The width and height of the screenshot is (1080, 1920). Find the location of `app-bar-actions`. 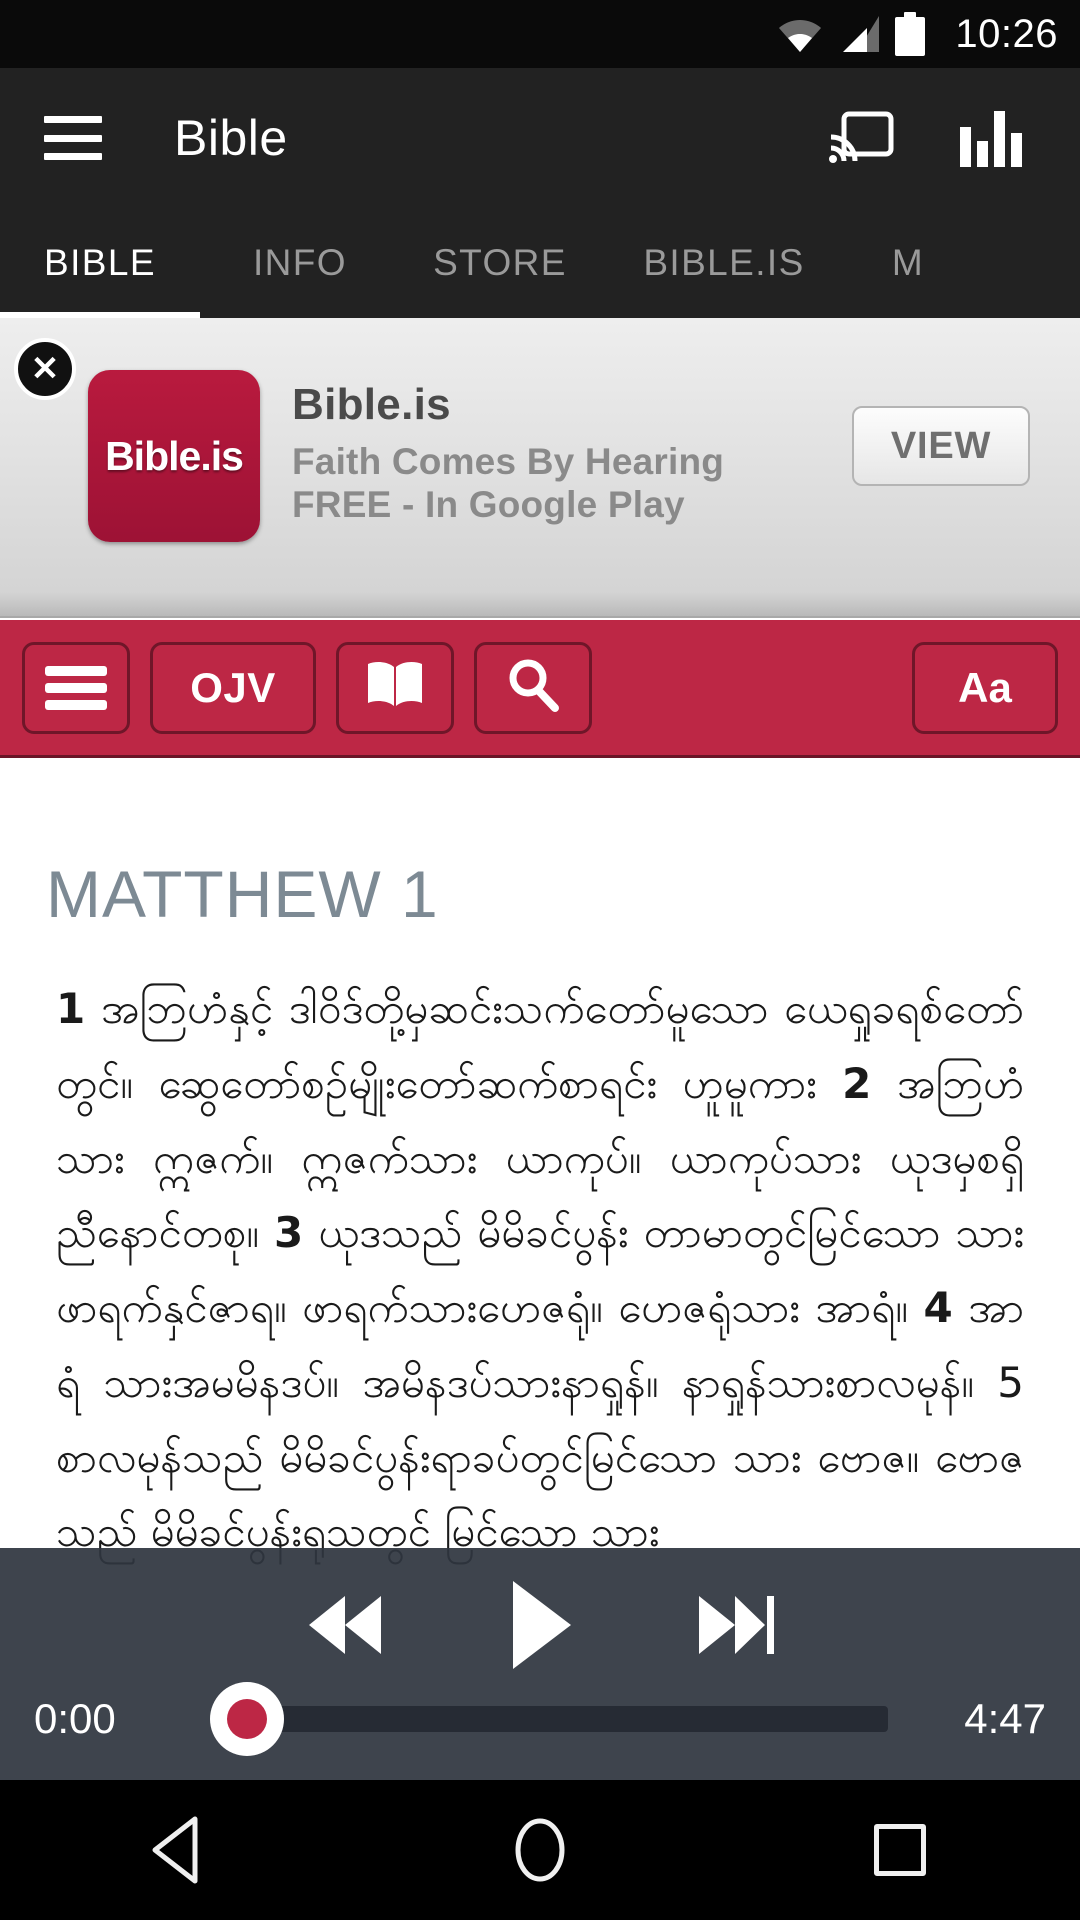

app-bar-actions is located at coordinates (954, 138).